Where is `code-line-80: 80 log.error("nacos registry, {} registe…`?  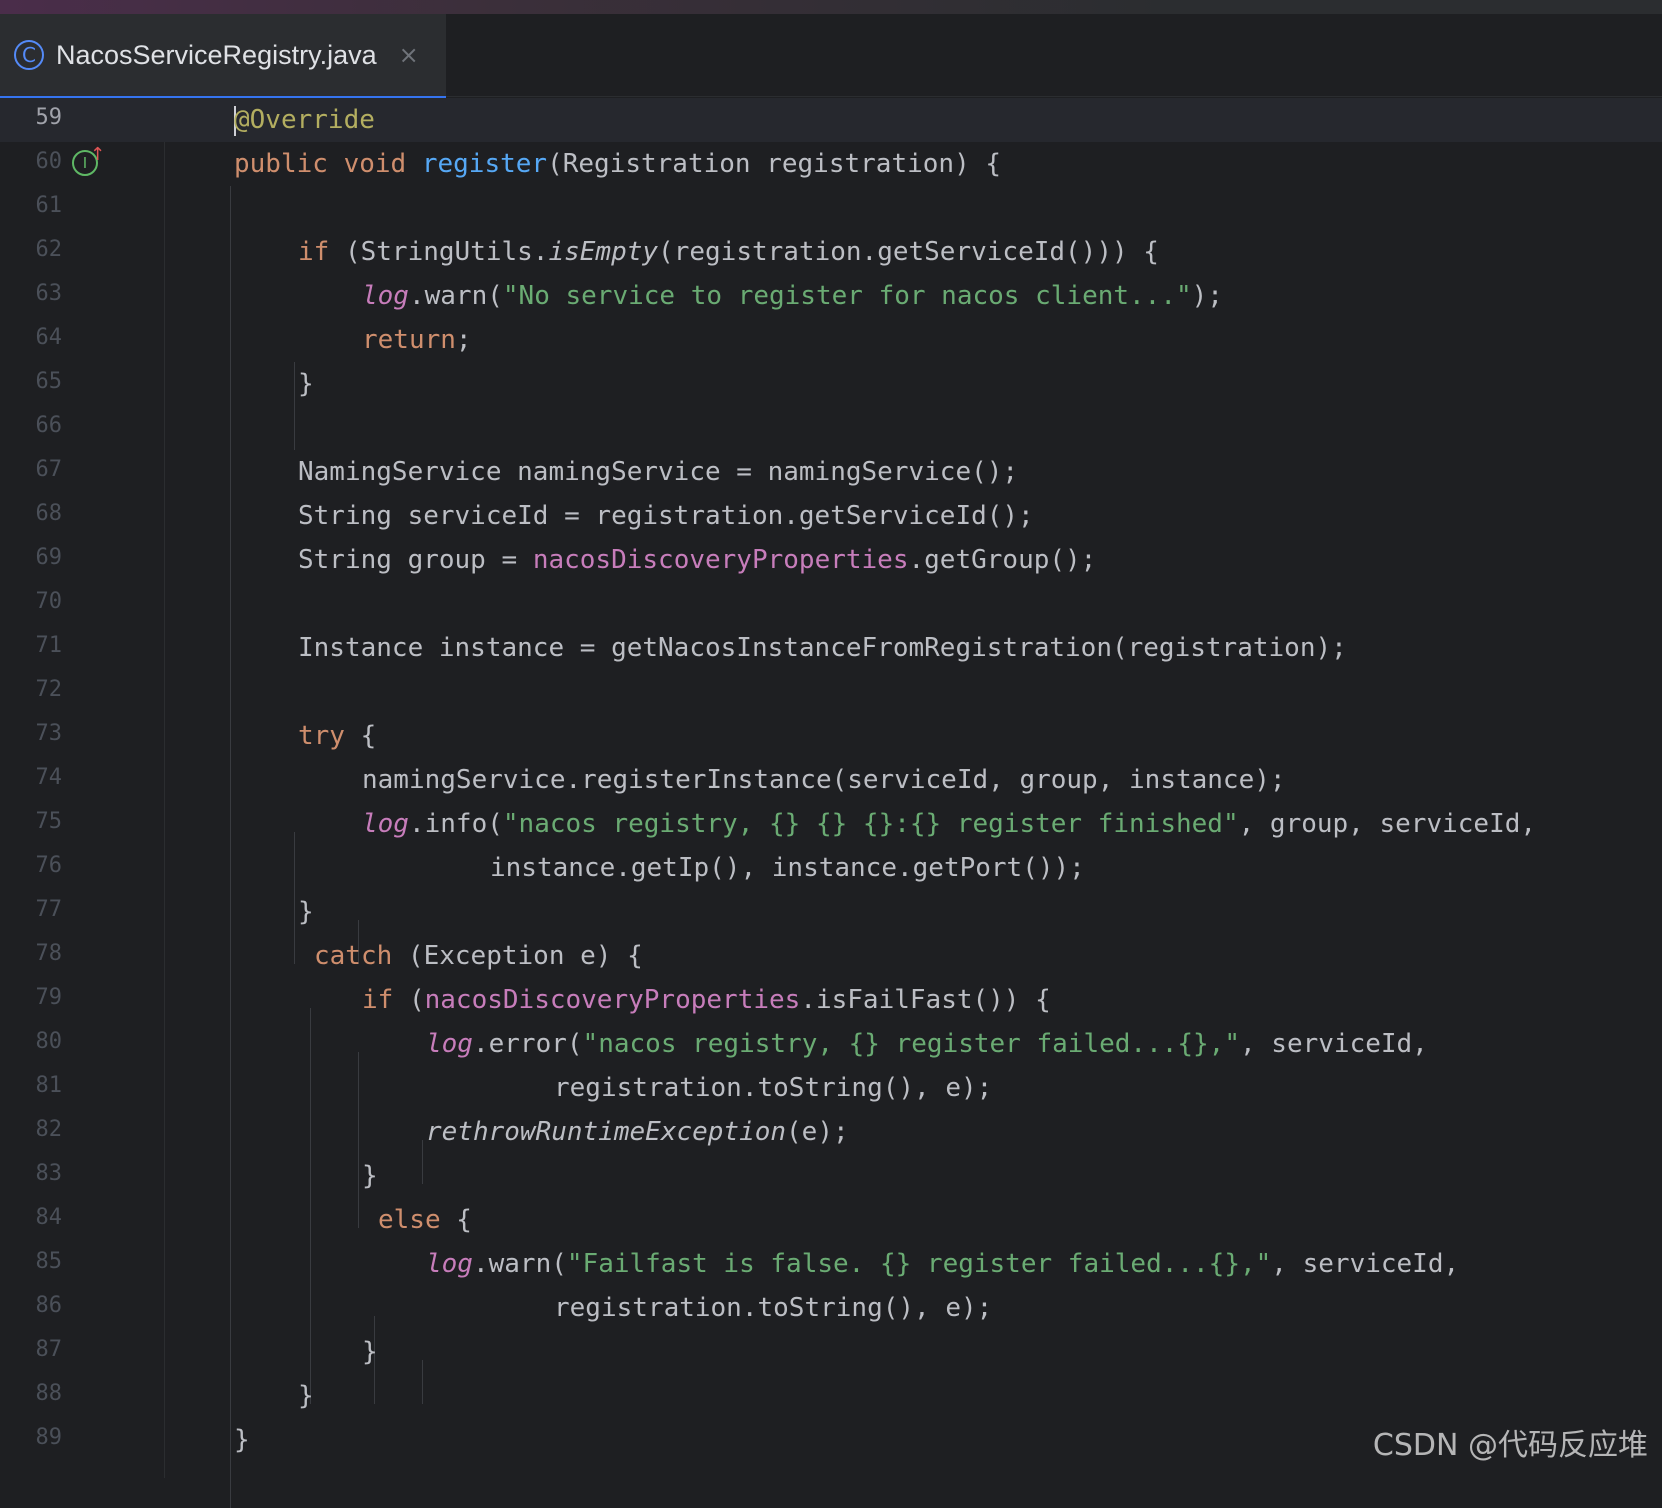
code-line-80: 80 log.error("nacos registry, {} registe… is located at coordinates (831, 1044).